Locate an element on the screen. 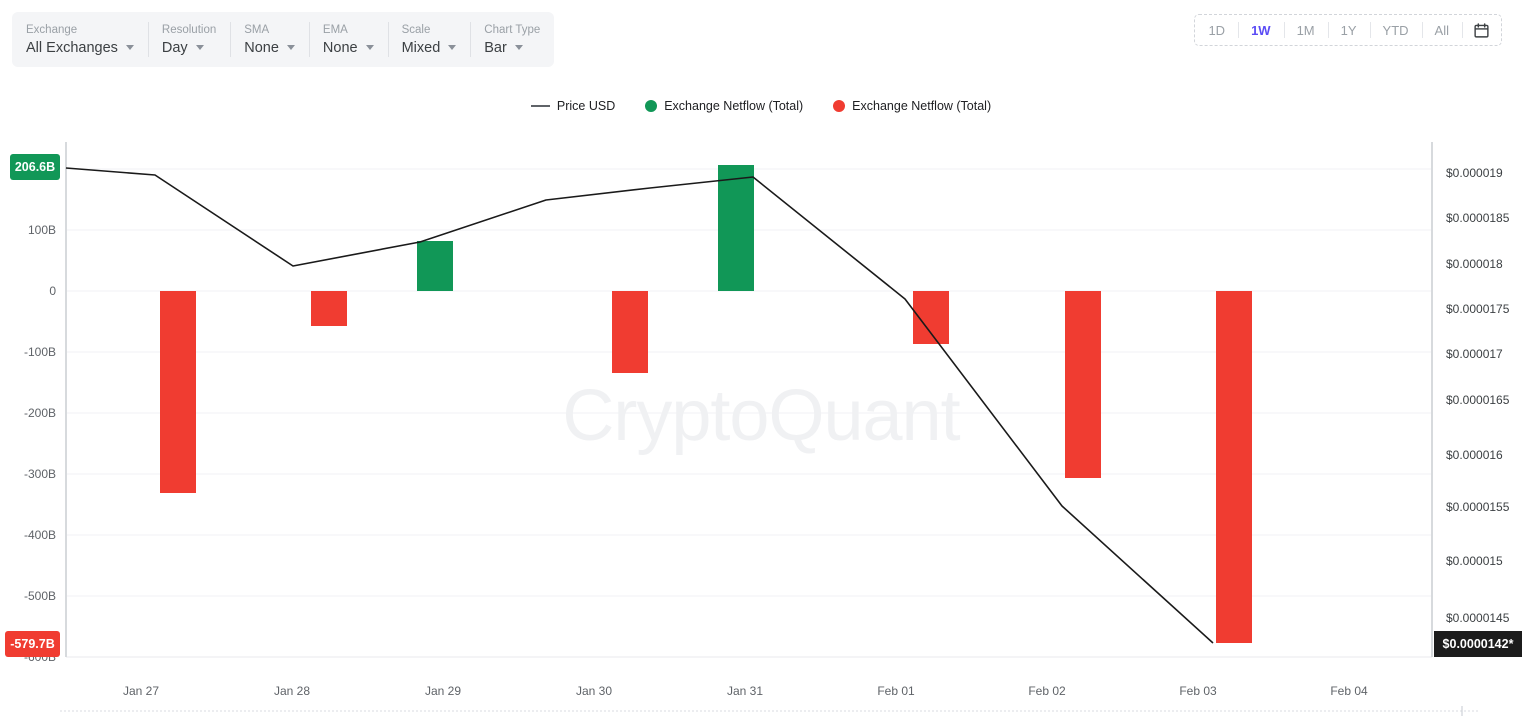 The image size is (1522, 717). badge-right-bottom: $0.0000142* is located at coordinates (1478, 644).